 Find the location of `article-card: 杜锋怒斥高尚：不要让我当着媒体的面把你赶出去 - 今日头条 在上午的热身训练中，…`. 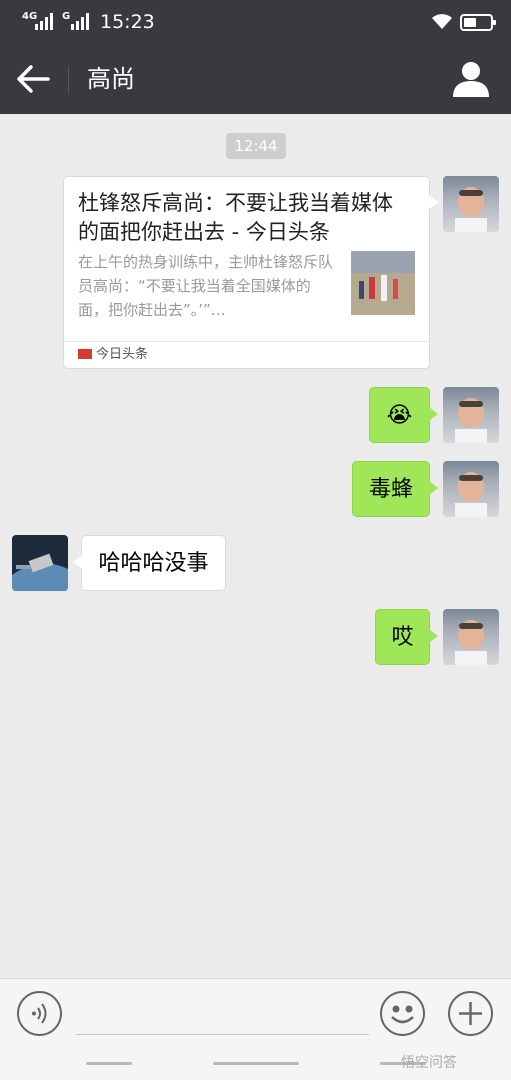

article-card: 杜锋怒斥高尚：不要让我当着媒体的面把你赶出去 - 今日头条 在上午的热身训练中，… is located at coordinates (251, 272).